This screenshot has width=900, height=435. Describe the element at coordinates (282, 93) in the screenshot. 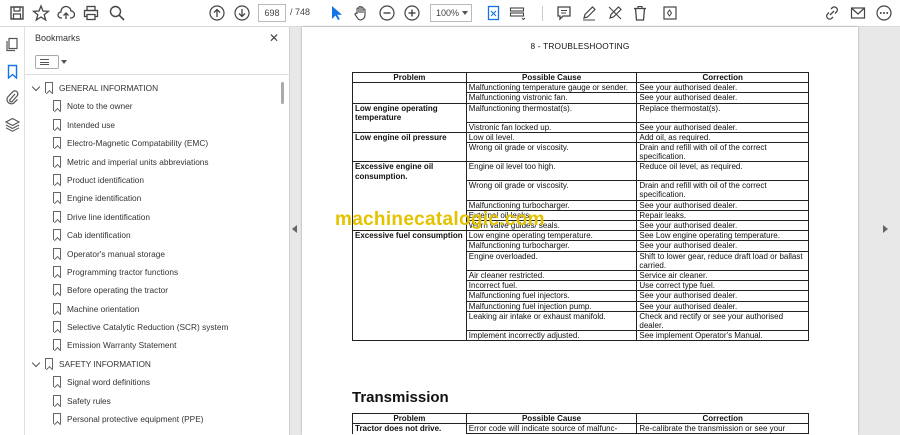

I see `bookmark-scrollbar` at that location.